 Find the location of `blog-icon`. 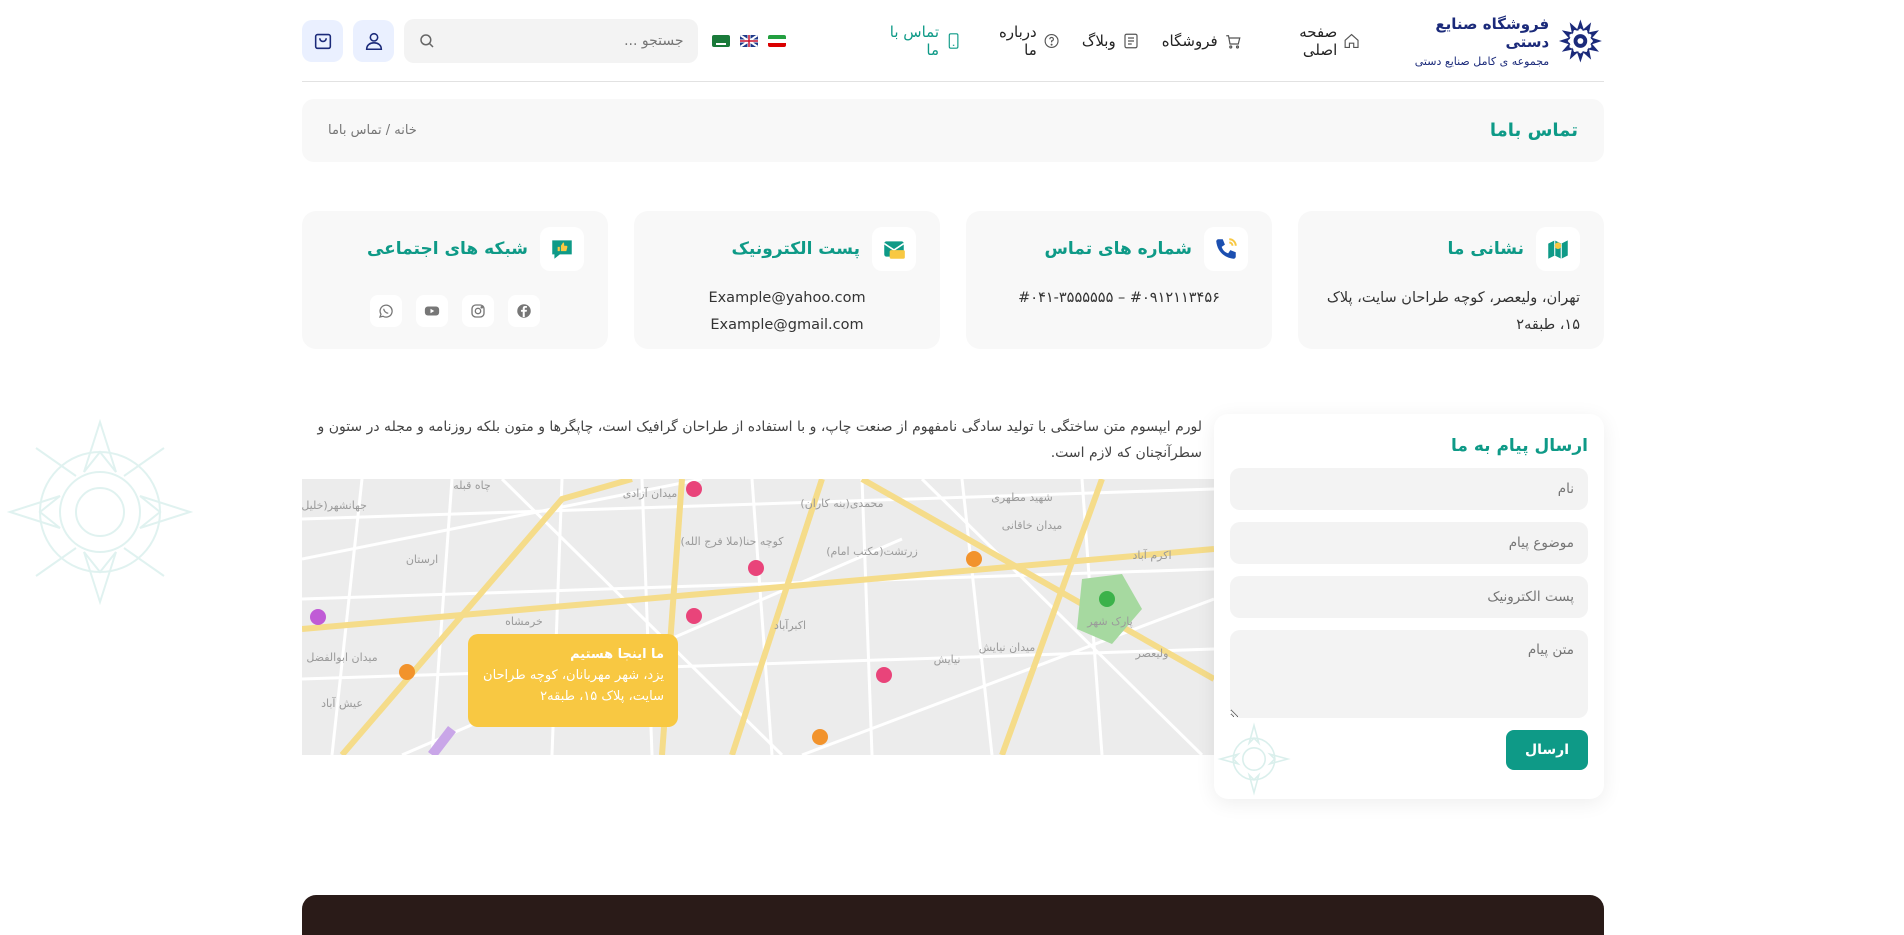

blog-icon is located at coordinates (1131, 41).